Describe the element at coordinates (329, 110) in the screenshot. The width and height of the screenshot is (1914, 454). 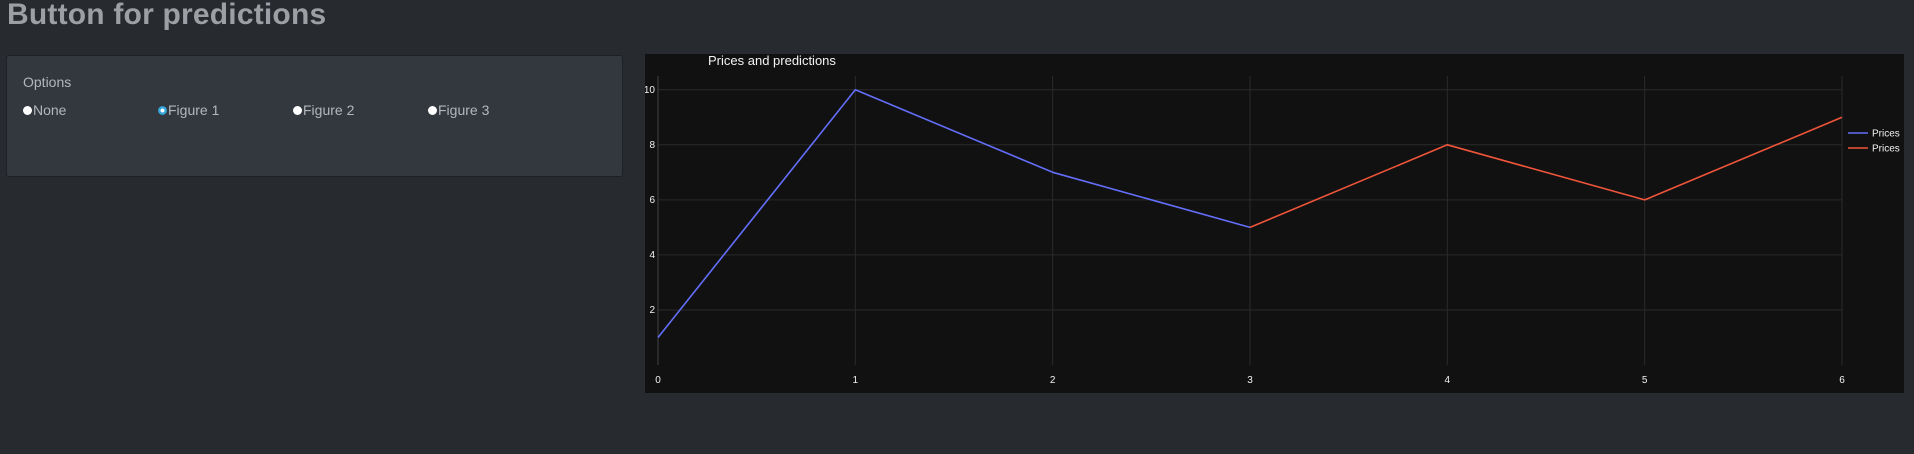
I see `radio-label-figure-2: Figure 2` at that location.